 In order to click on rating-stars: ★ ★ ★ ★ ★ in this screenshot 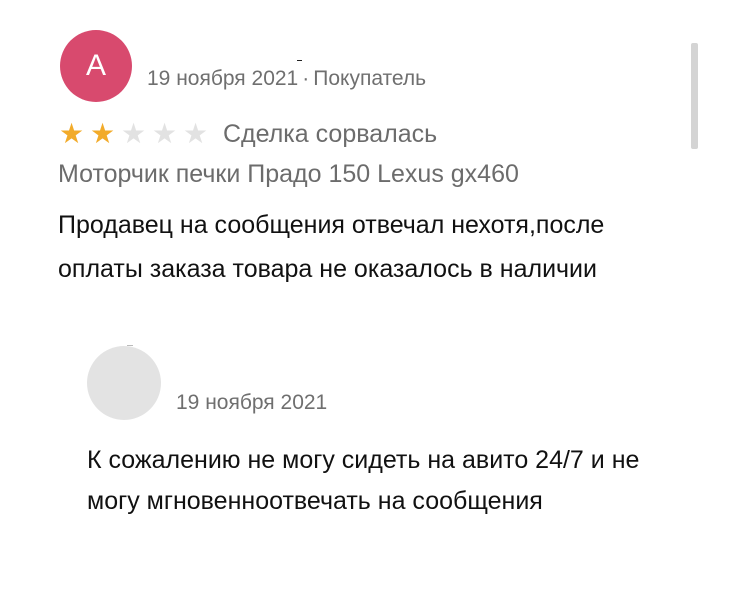, I will do `click(133, 134)`.